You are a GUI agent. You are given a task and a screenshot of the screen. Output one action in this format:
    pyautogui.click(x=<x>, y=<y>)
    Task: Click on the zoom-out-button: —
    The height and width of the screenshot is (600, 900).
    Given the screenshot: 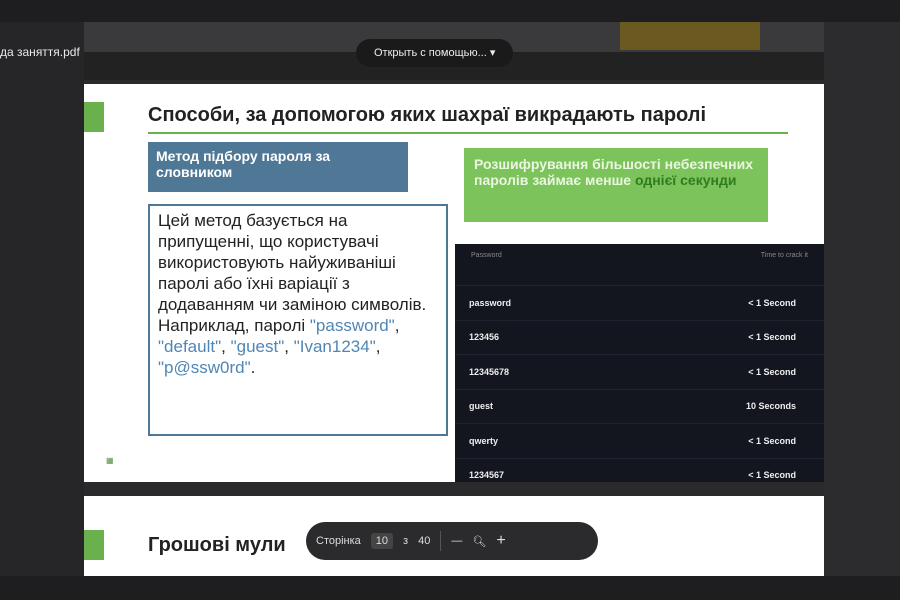 What is the action you would take?
    pyautogui.click(x=456, y=541)
    